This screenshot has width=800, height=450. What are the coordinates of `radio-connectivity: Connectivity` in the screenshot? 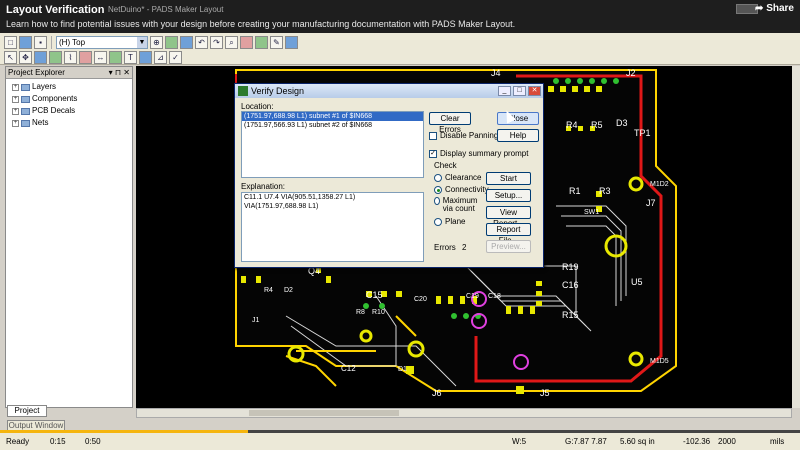 It's located at (461, 189).